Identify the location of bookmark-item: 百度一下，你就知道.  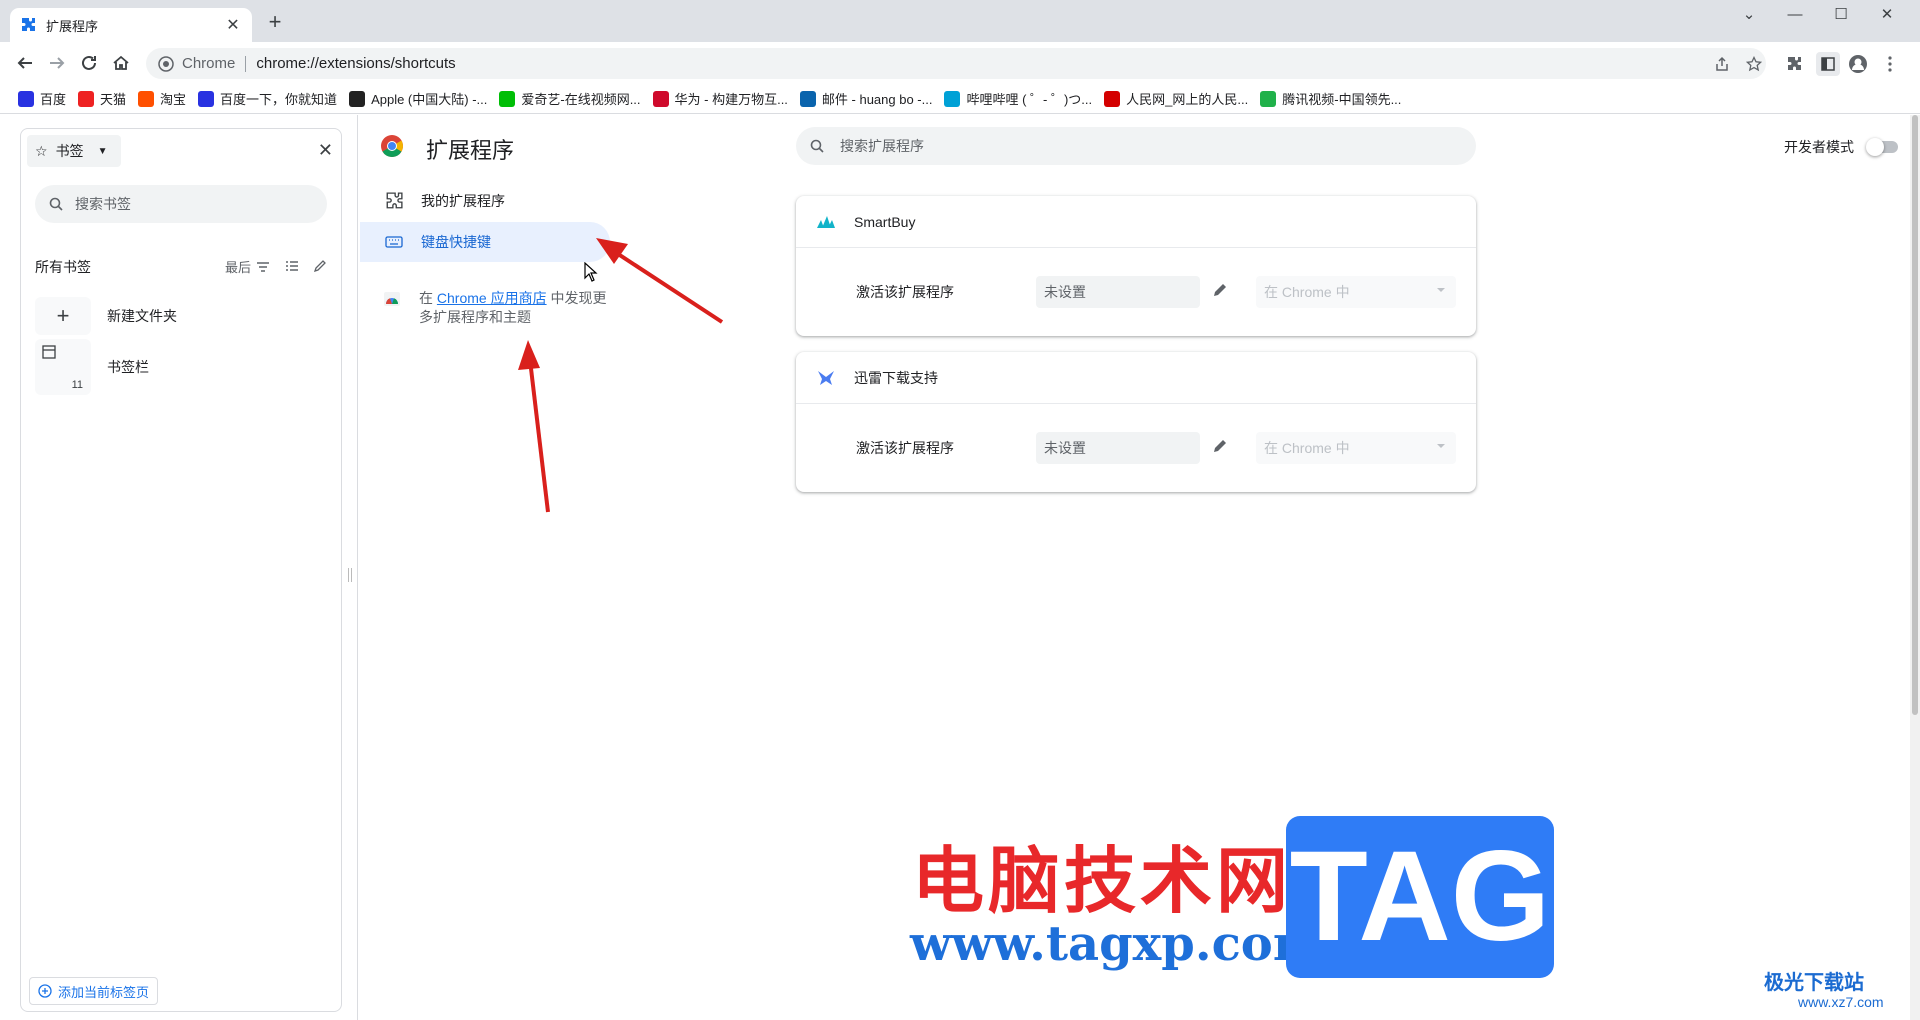
(267, 98).